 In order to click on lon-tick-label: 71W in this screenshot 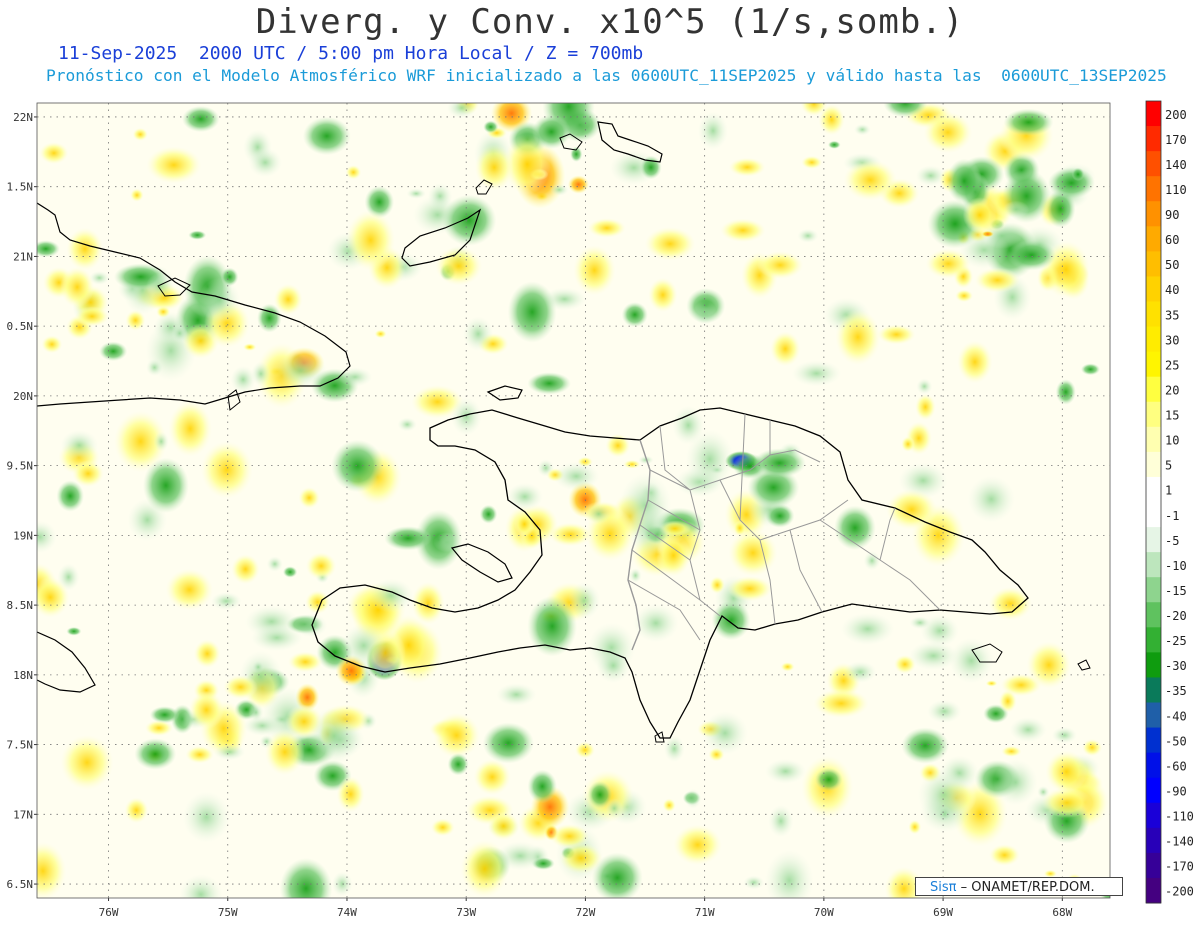, I will do `click(705, 912)`.